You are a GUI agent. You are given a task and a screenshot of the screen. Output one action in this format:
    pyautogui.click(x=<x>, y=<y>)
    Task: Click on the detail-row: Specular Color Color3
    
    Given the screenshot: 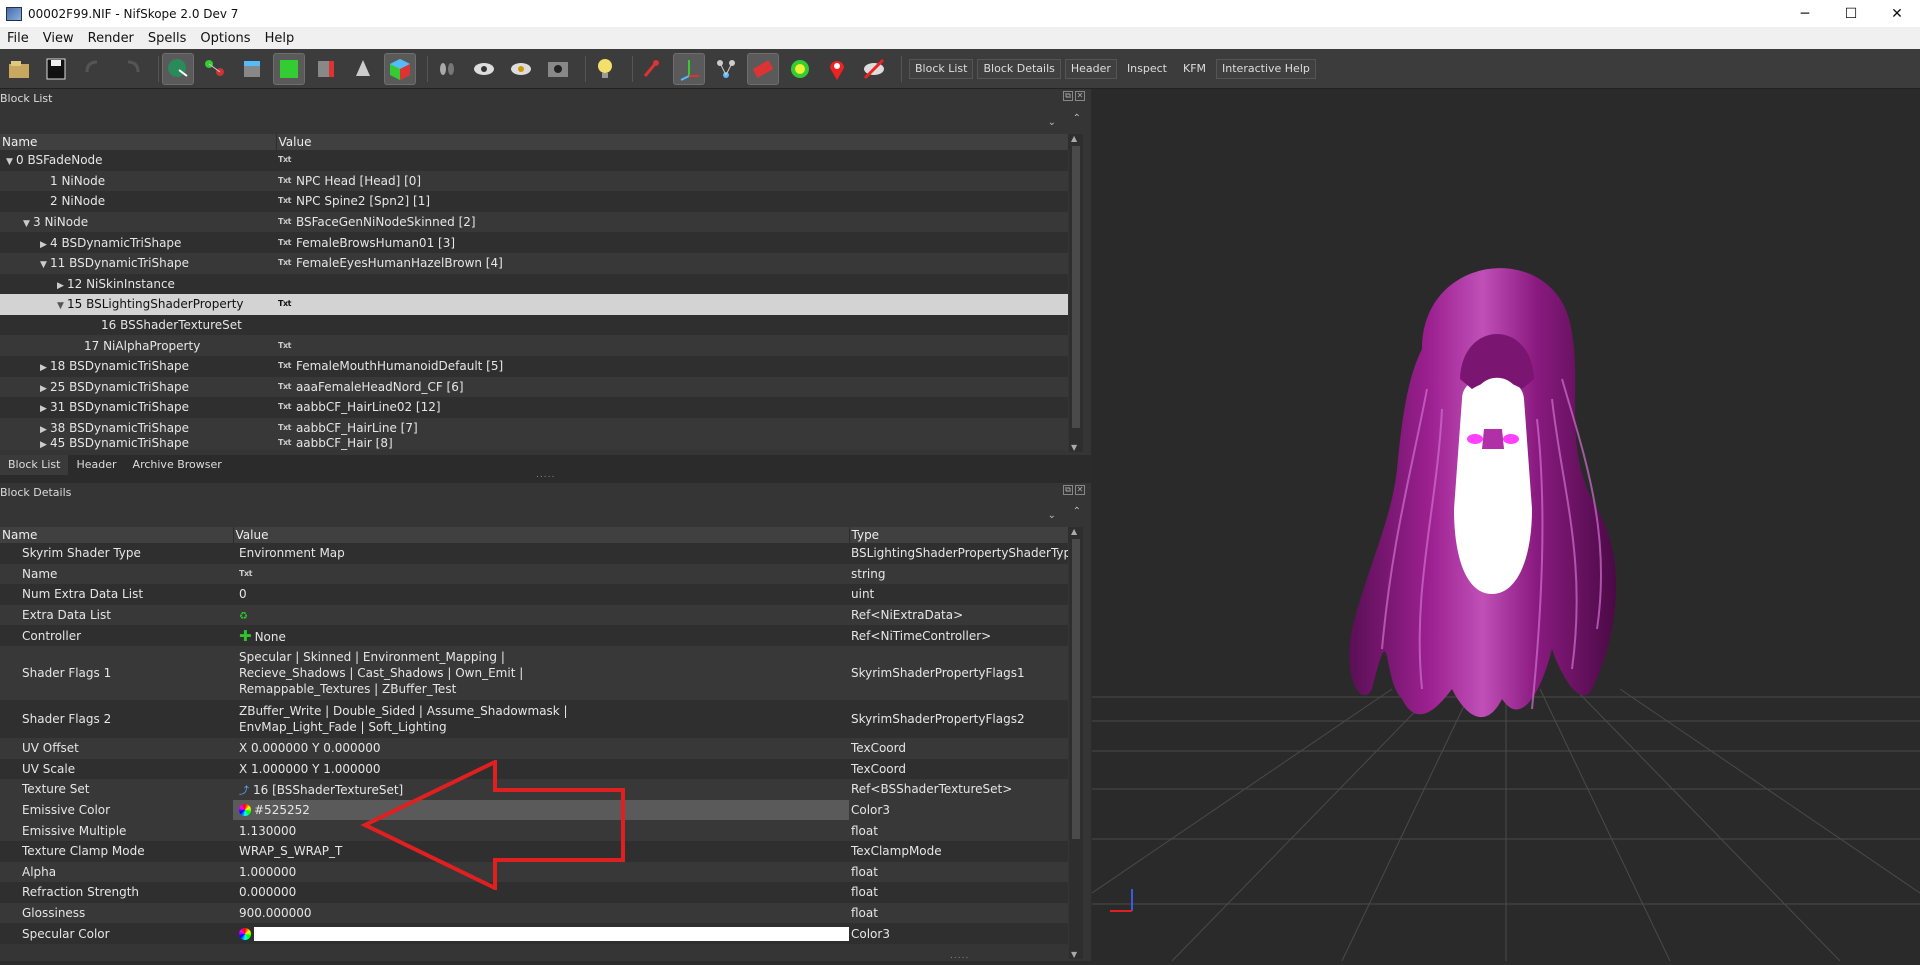 What is the action you would take?
    pyautogui.click(x=534, y=933)
    